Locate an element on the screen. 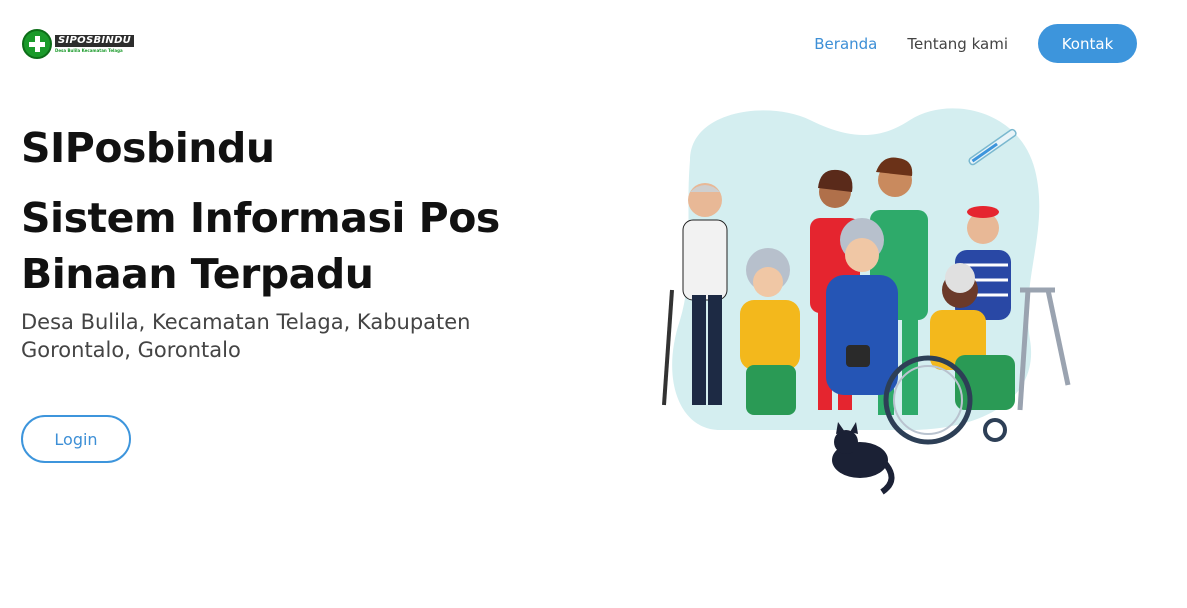 The width and height of the screenshot is (1187, 608). hero-subtitle: Sistem Informasi Pos Binaan Terpadu is located at coordinates (260, 246).